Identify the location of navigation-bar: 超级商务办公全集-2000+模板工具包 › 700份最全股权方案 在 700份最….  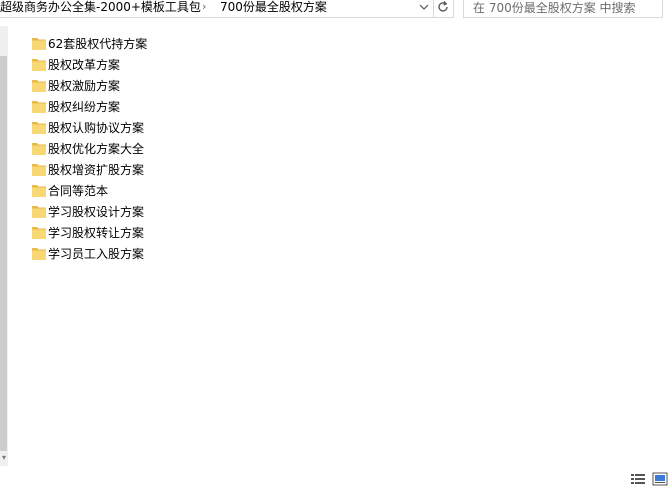
(334, 10).